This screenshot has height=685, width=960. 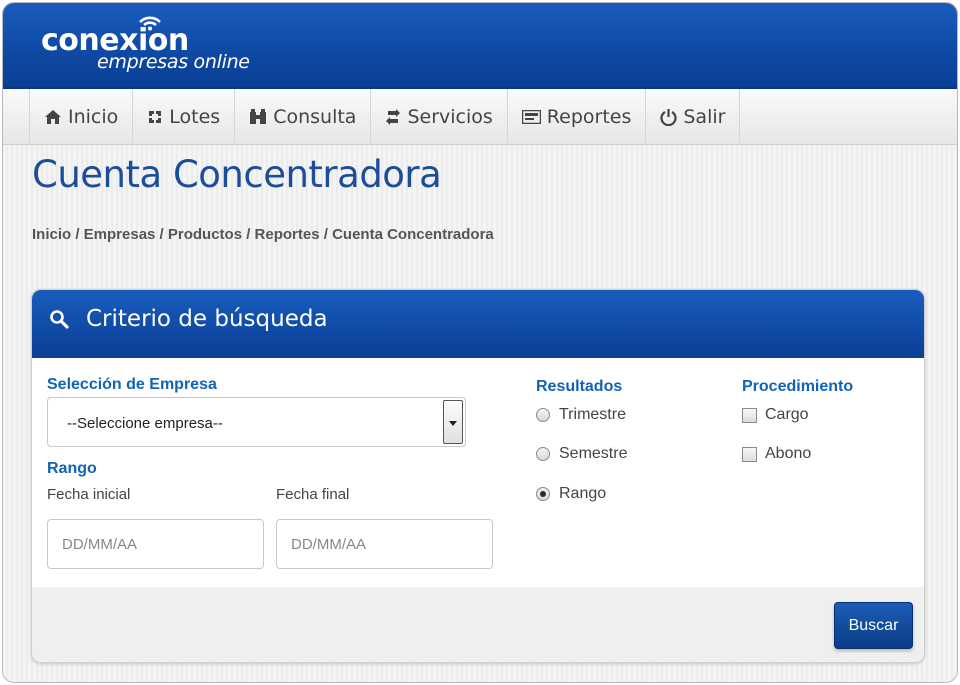 What do you see at coordinates (258, 116) in the screenshot?
I see `consulta-icon` at bounding box center [258, 116].